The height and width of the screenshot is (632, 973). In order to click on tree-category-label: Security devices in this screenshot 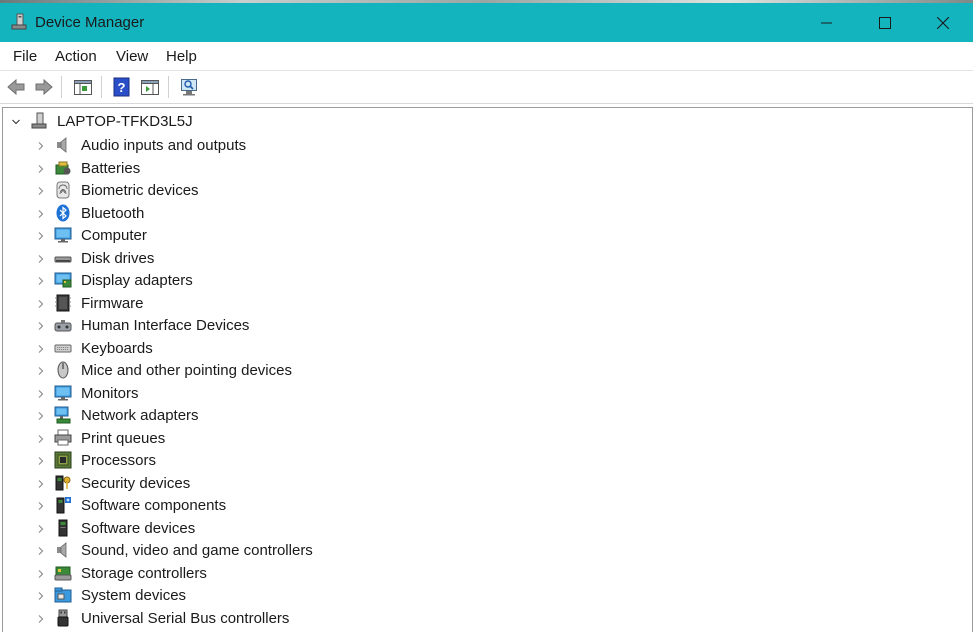, I will do `click(135, 483)`.